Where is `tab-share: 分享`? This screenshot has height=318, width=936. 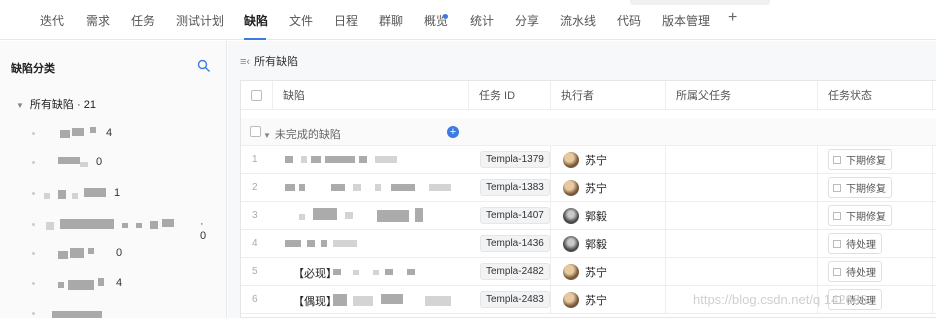
tab-share: 分享 is located at coordinates (527, 20).